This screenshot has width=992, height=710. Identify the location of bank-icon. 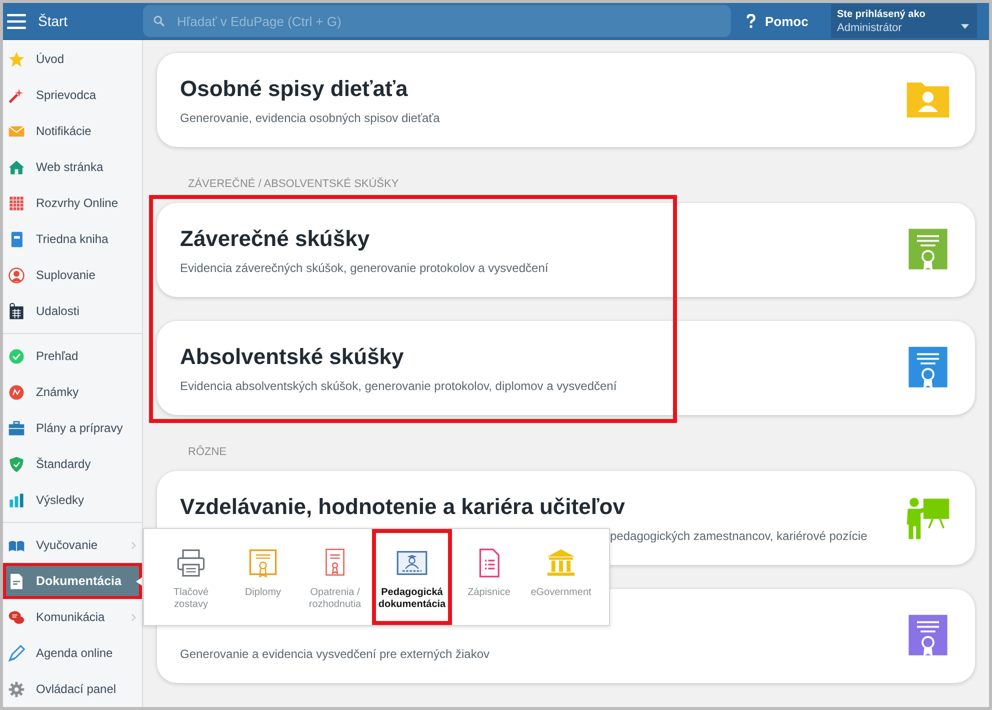
(561, 563).